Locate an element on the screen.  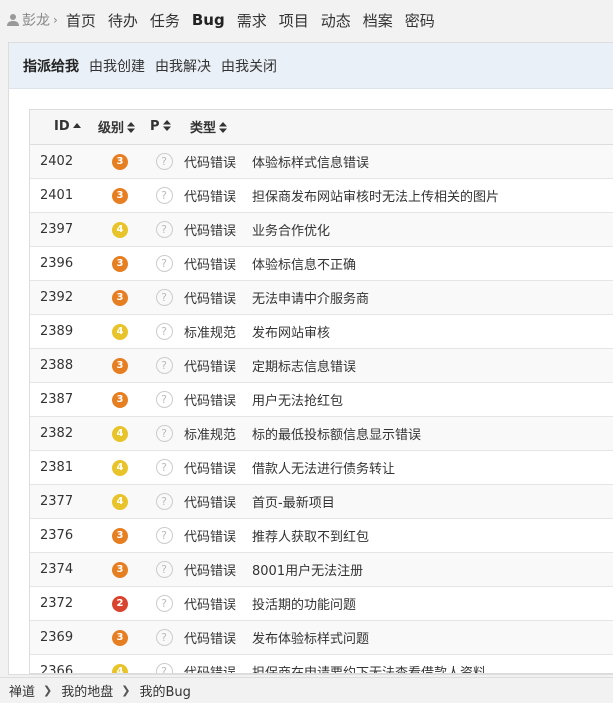
bug-title: 业务合作优化 is located at coordinates (432, 229).